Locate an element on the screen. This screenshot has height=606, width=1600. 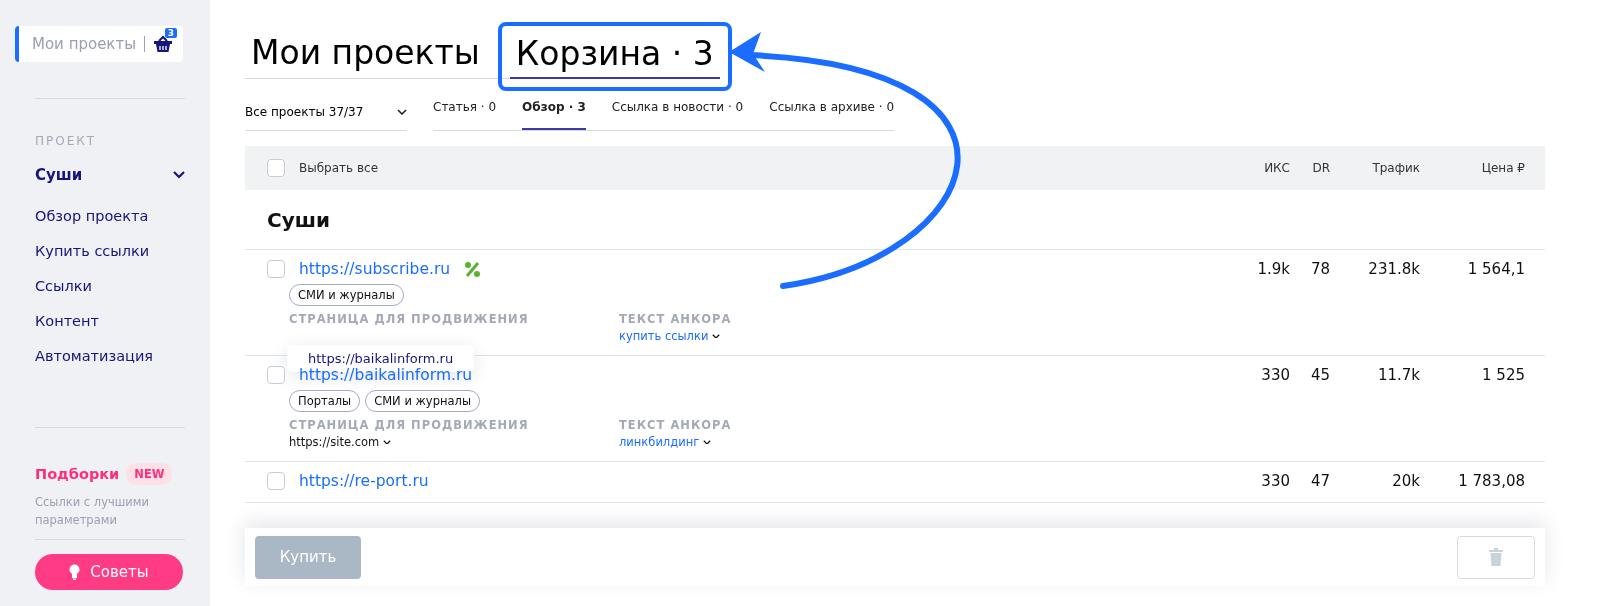
column-header: Трафик is located at coordinates (1395, 168).